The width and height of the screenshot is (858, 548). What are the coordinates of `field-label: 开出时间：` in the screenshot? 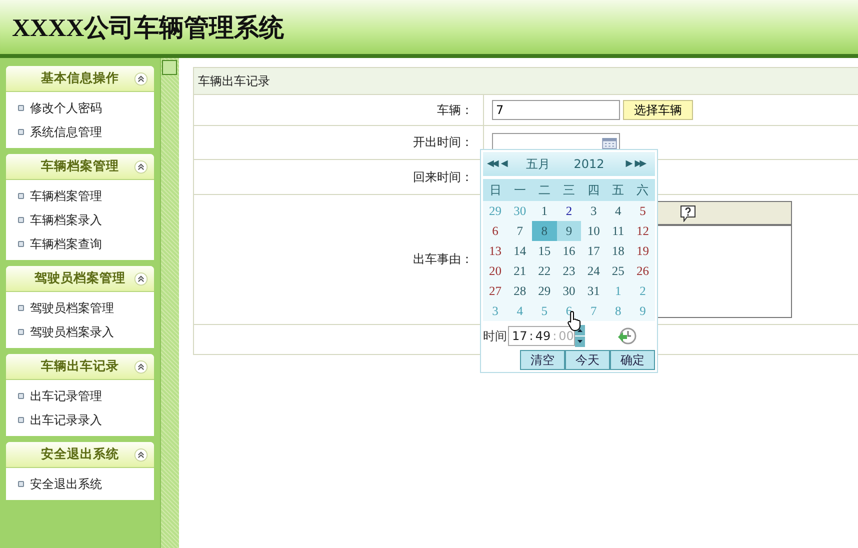 It's located at (443, 142).